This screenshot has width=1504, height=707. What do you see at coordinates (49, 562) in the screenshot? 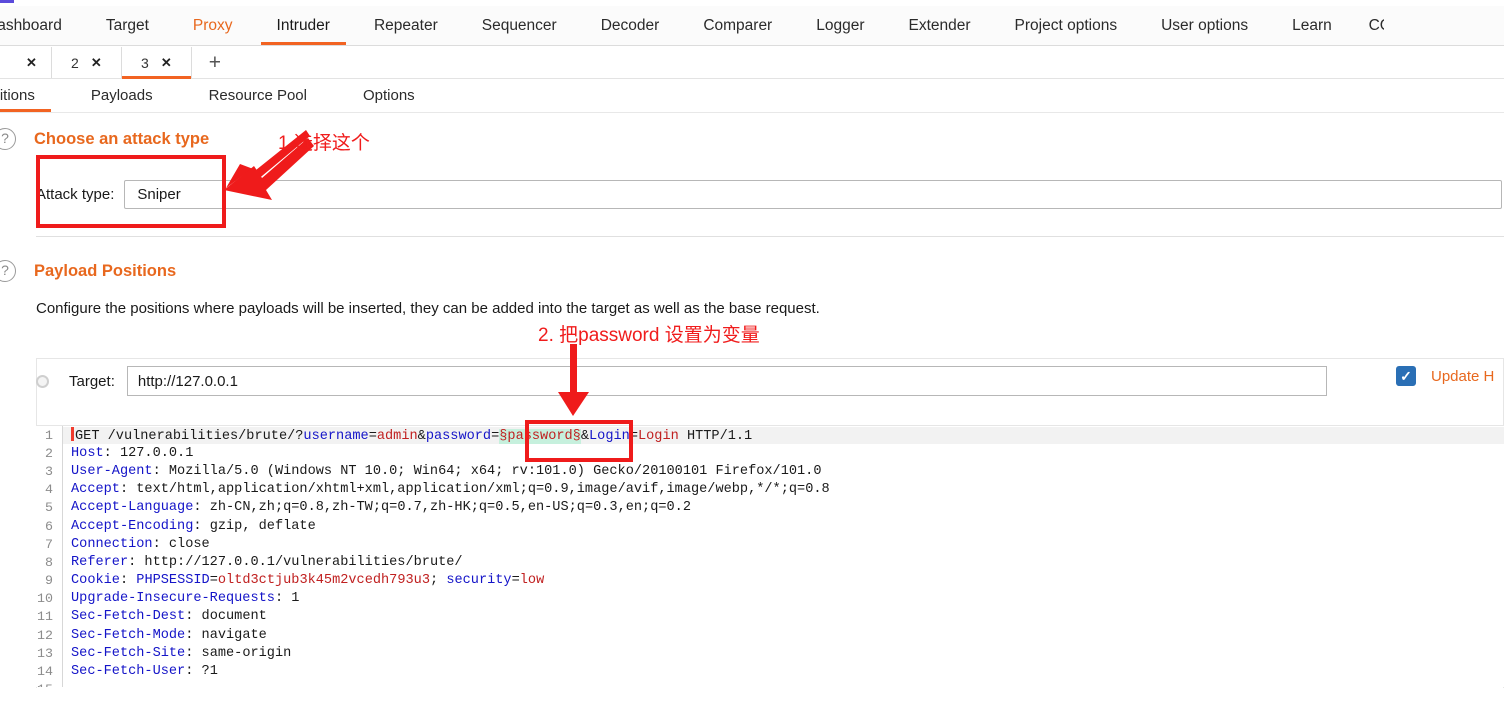
I see `line-number: 8` at bounding box center [49, 562].